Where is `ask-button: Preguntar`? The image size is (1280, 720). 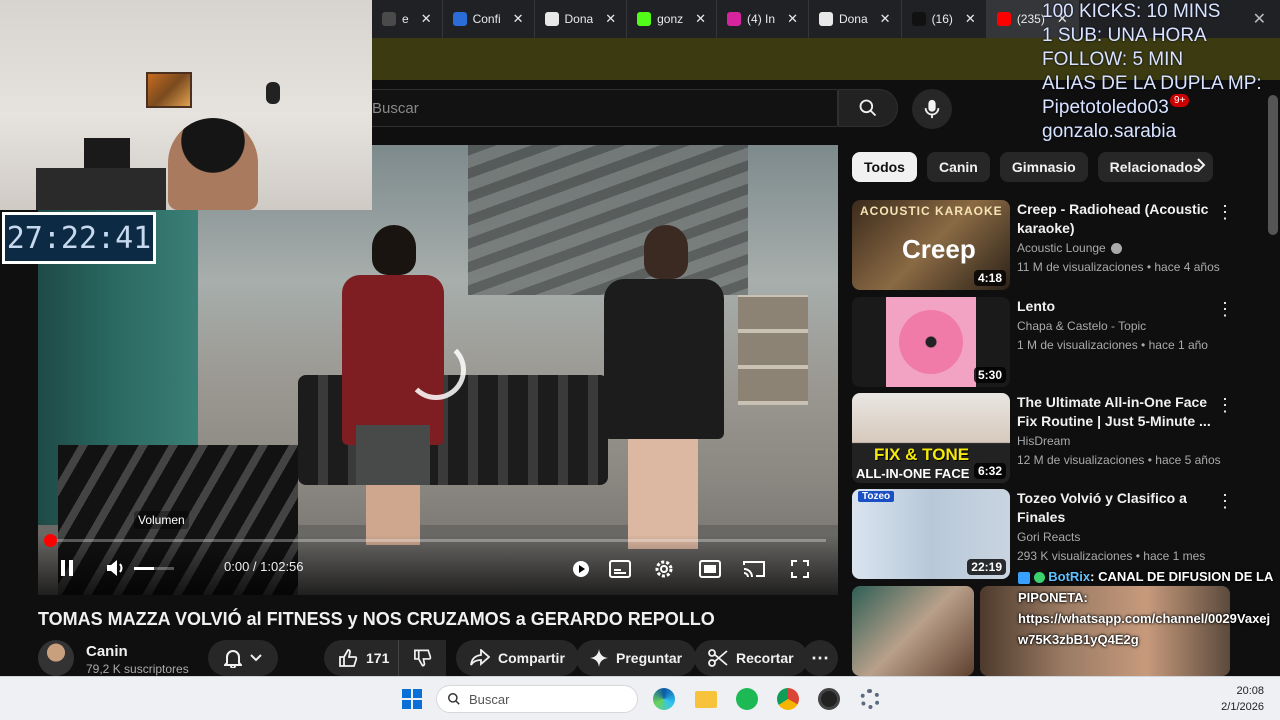 ask-button: Preguntar is located at coordinates (636, 658).